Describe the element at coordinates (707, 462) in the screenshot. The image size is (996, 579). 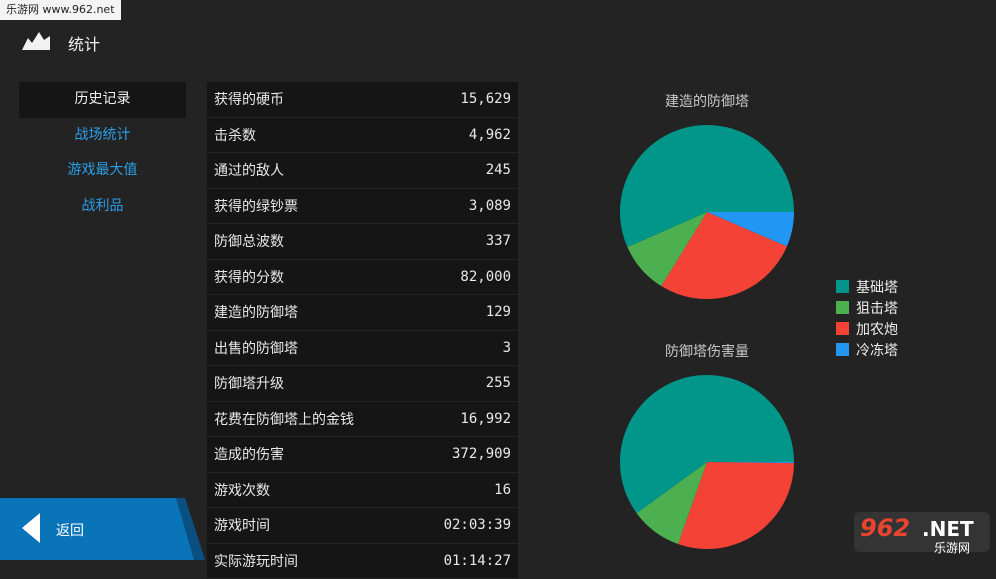
I see `pie-chart-tower-damage` at that location.